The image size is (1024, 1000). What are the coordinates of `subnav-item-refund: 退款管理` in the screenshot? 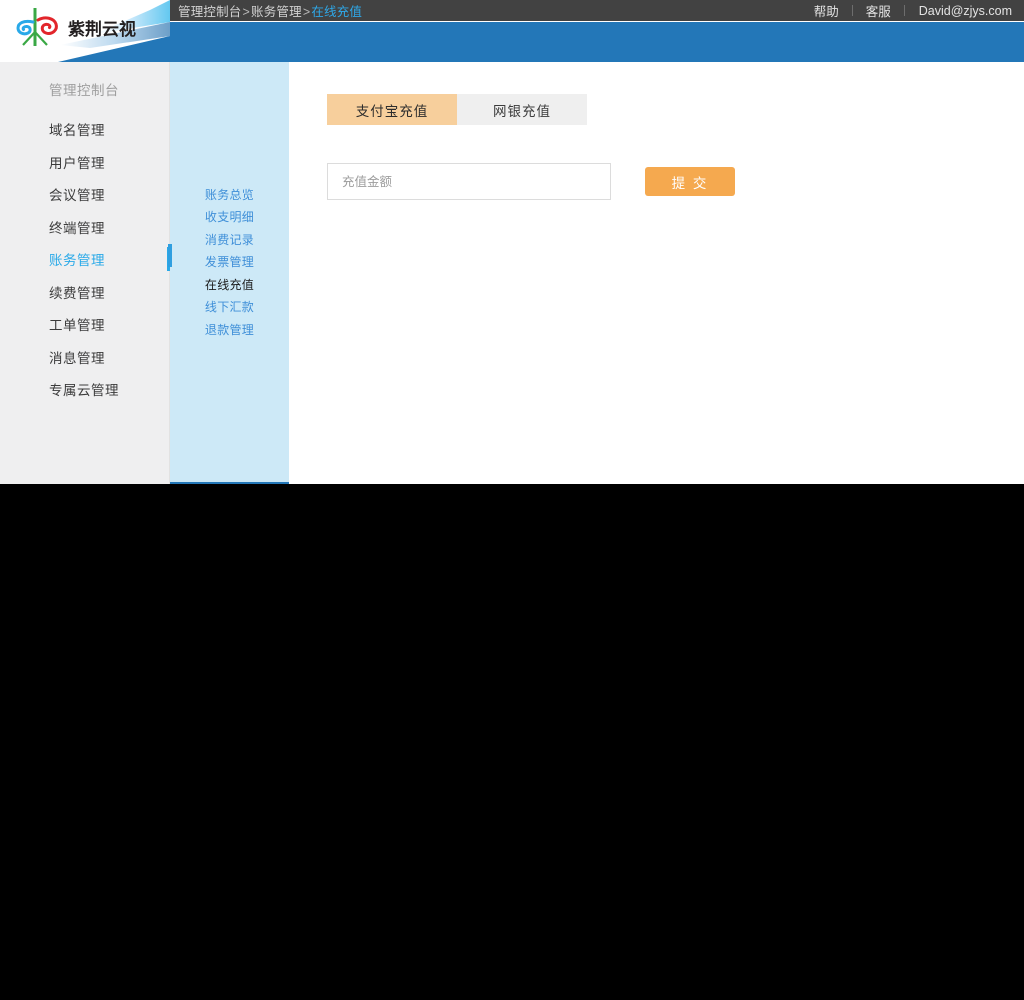 It's located at (229, 329).